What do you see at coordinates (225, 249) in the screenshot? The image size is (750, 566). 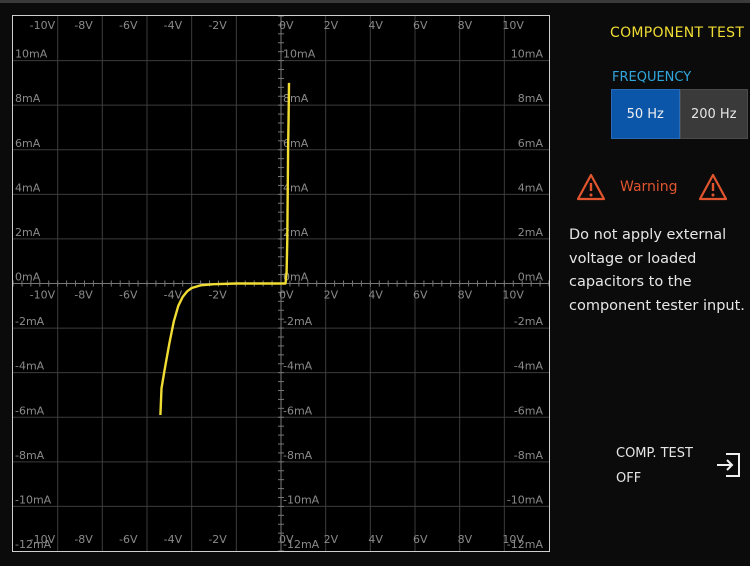 I see `iv-trace` at bounding box center [225, 249].